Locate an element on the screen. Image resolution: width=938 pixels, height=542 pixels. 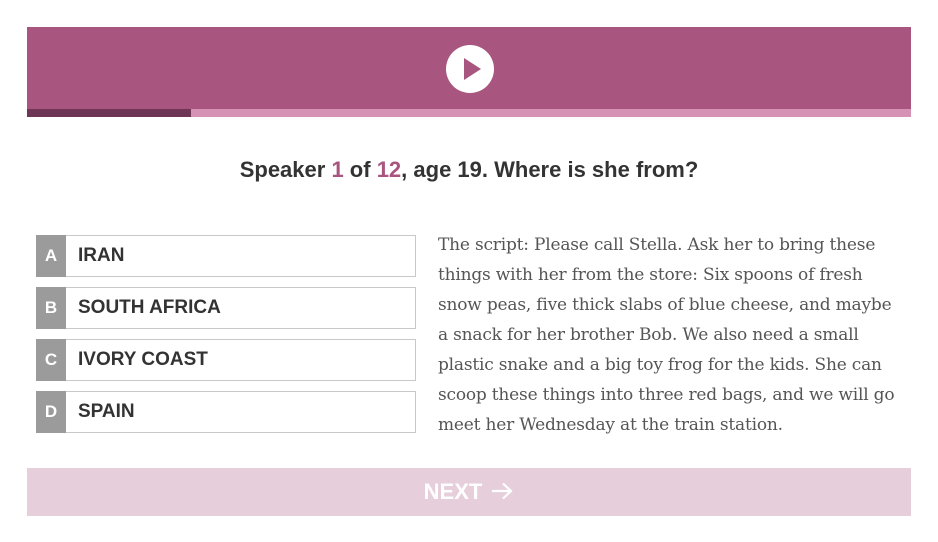
progress-bar is located at coordinates (469, 113).